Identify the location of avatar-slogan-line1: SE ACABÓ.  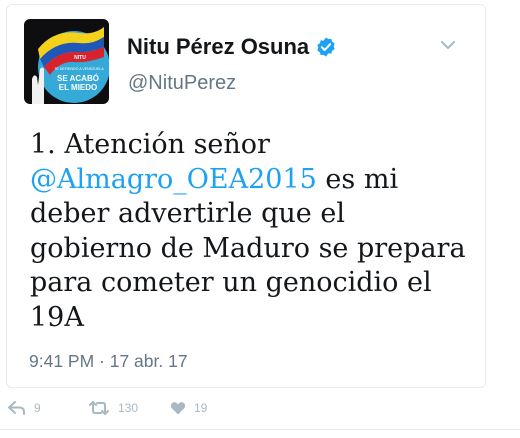
(78, 78).